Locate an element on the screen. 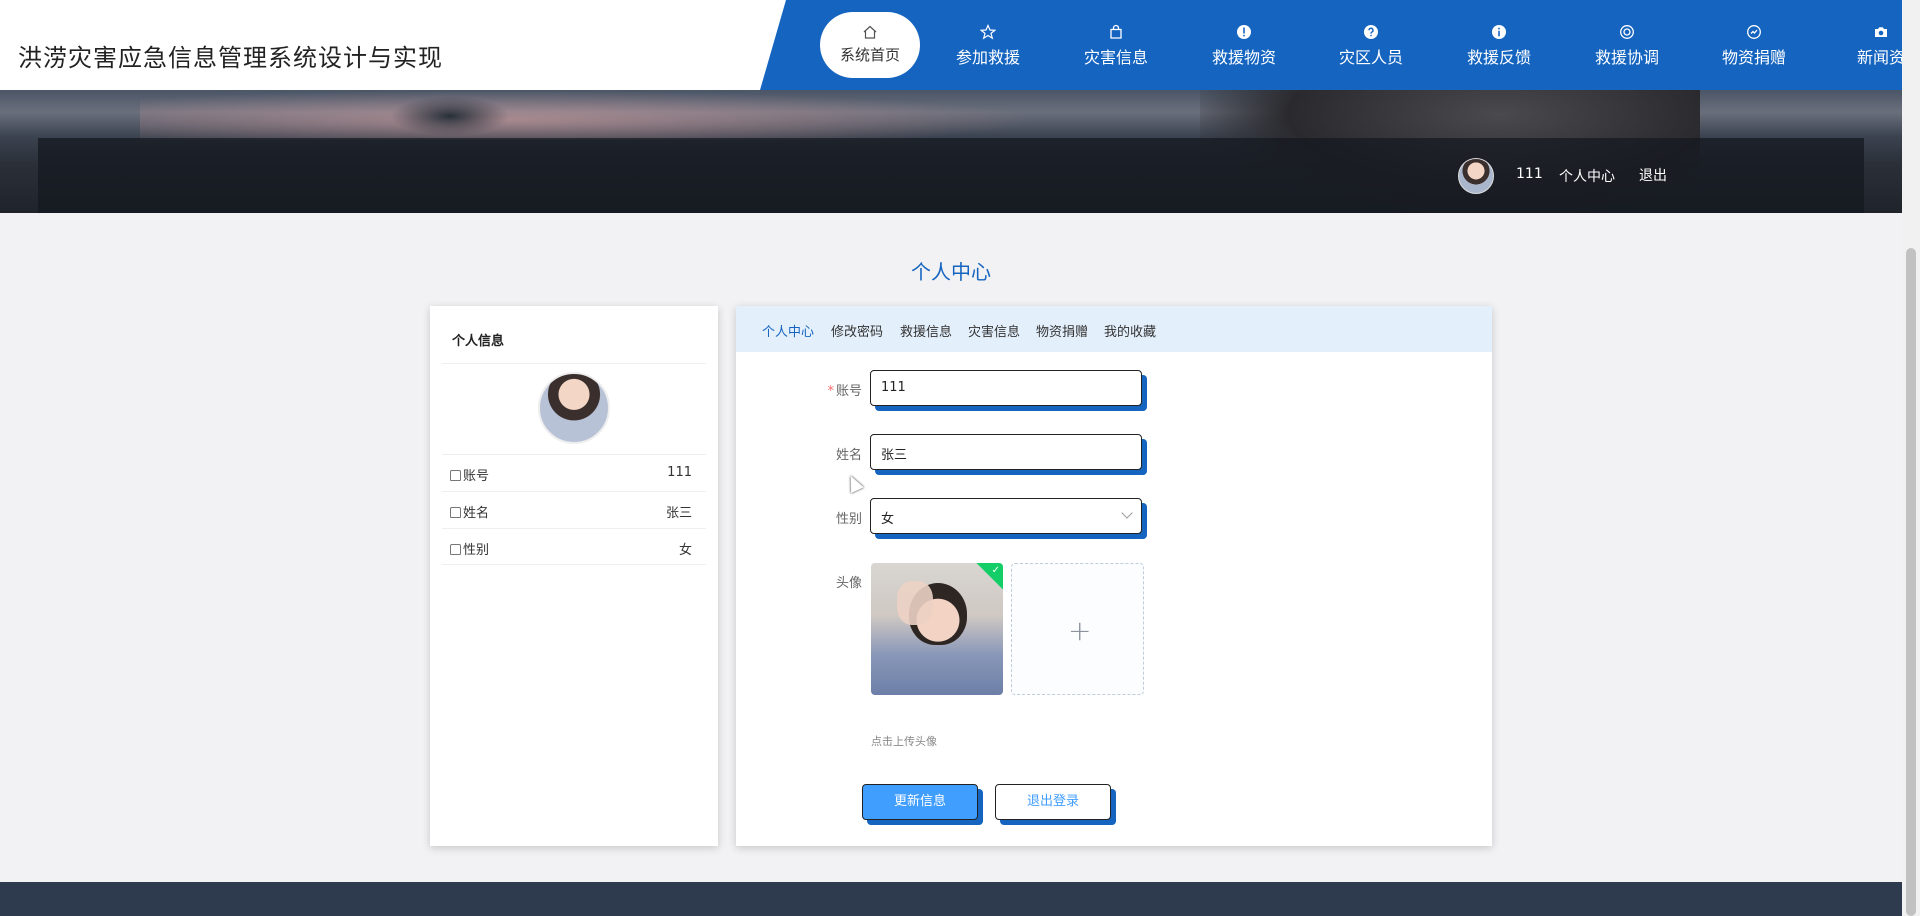 The image size is (1920, 916). gauge-icon is located at coordinates (1754, 32).